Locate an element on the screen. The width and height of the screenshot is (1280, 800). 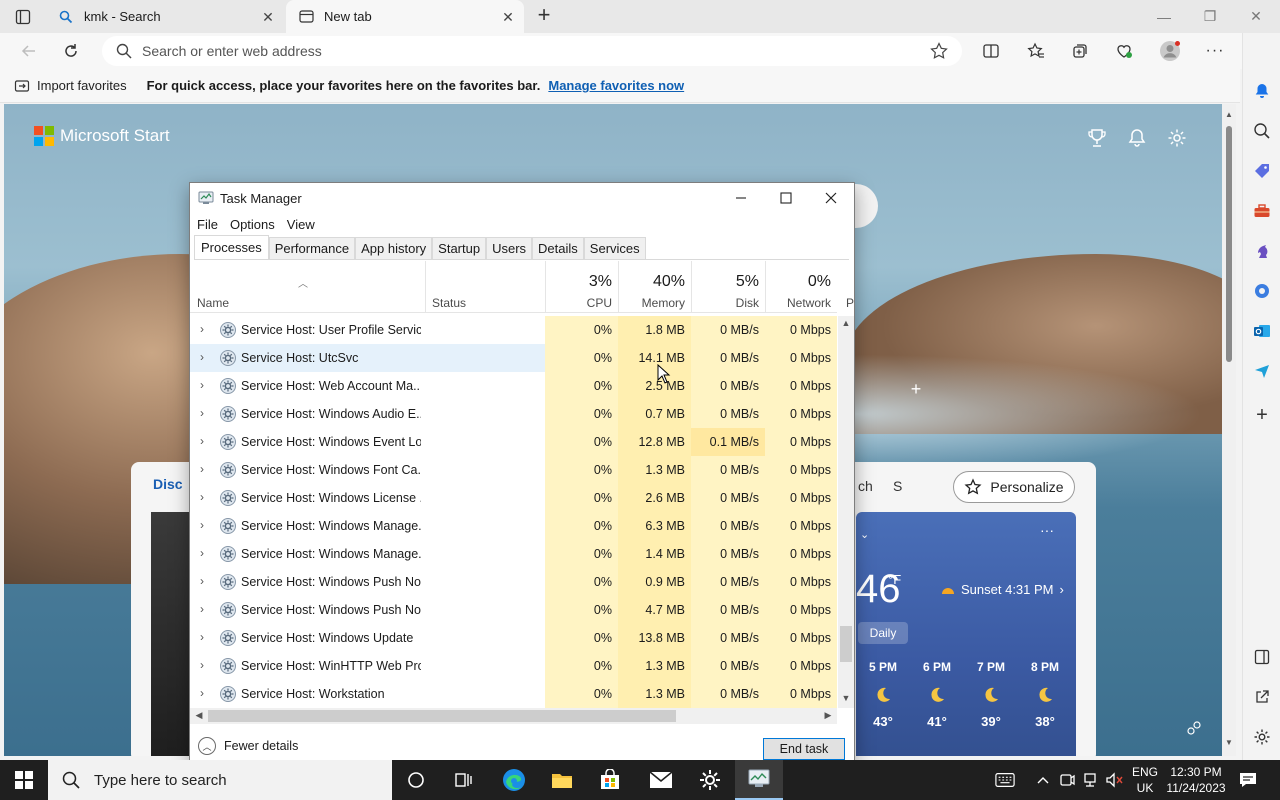
column-power-header-partial: P is located at coordinates (850, 303).